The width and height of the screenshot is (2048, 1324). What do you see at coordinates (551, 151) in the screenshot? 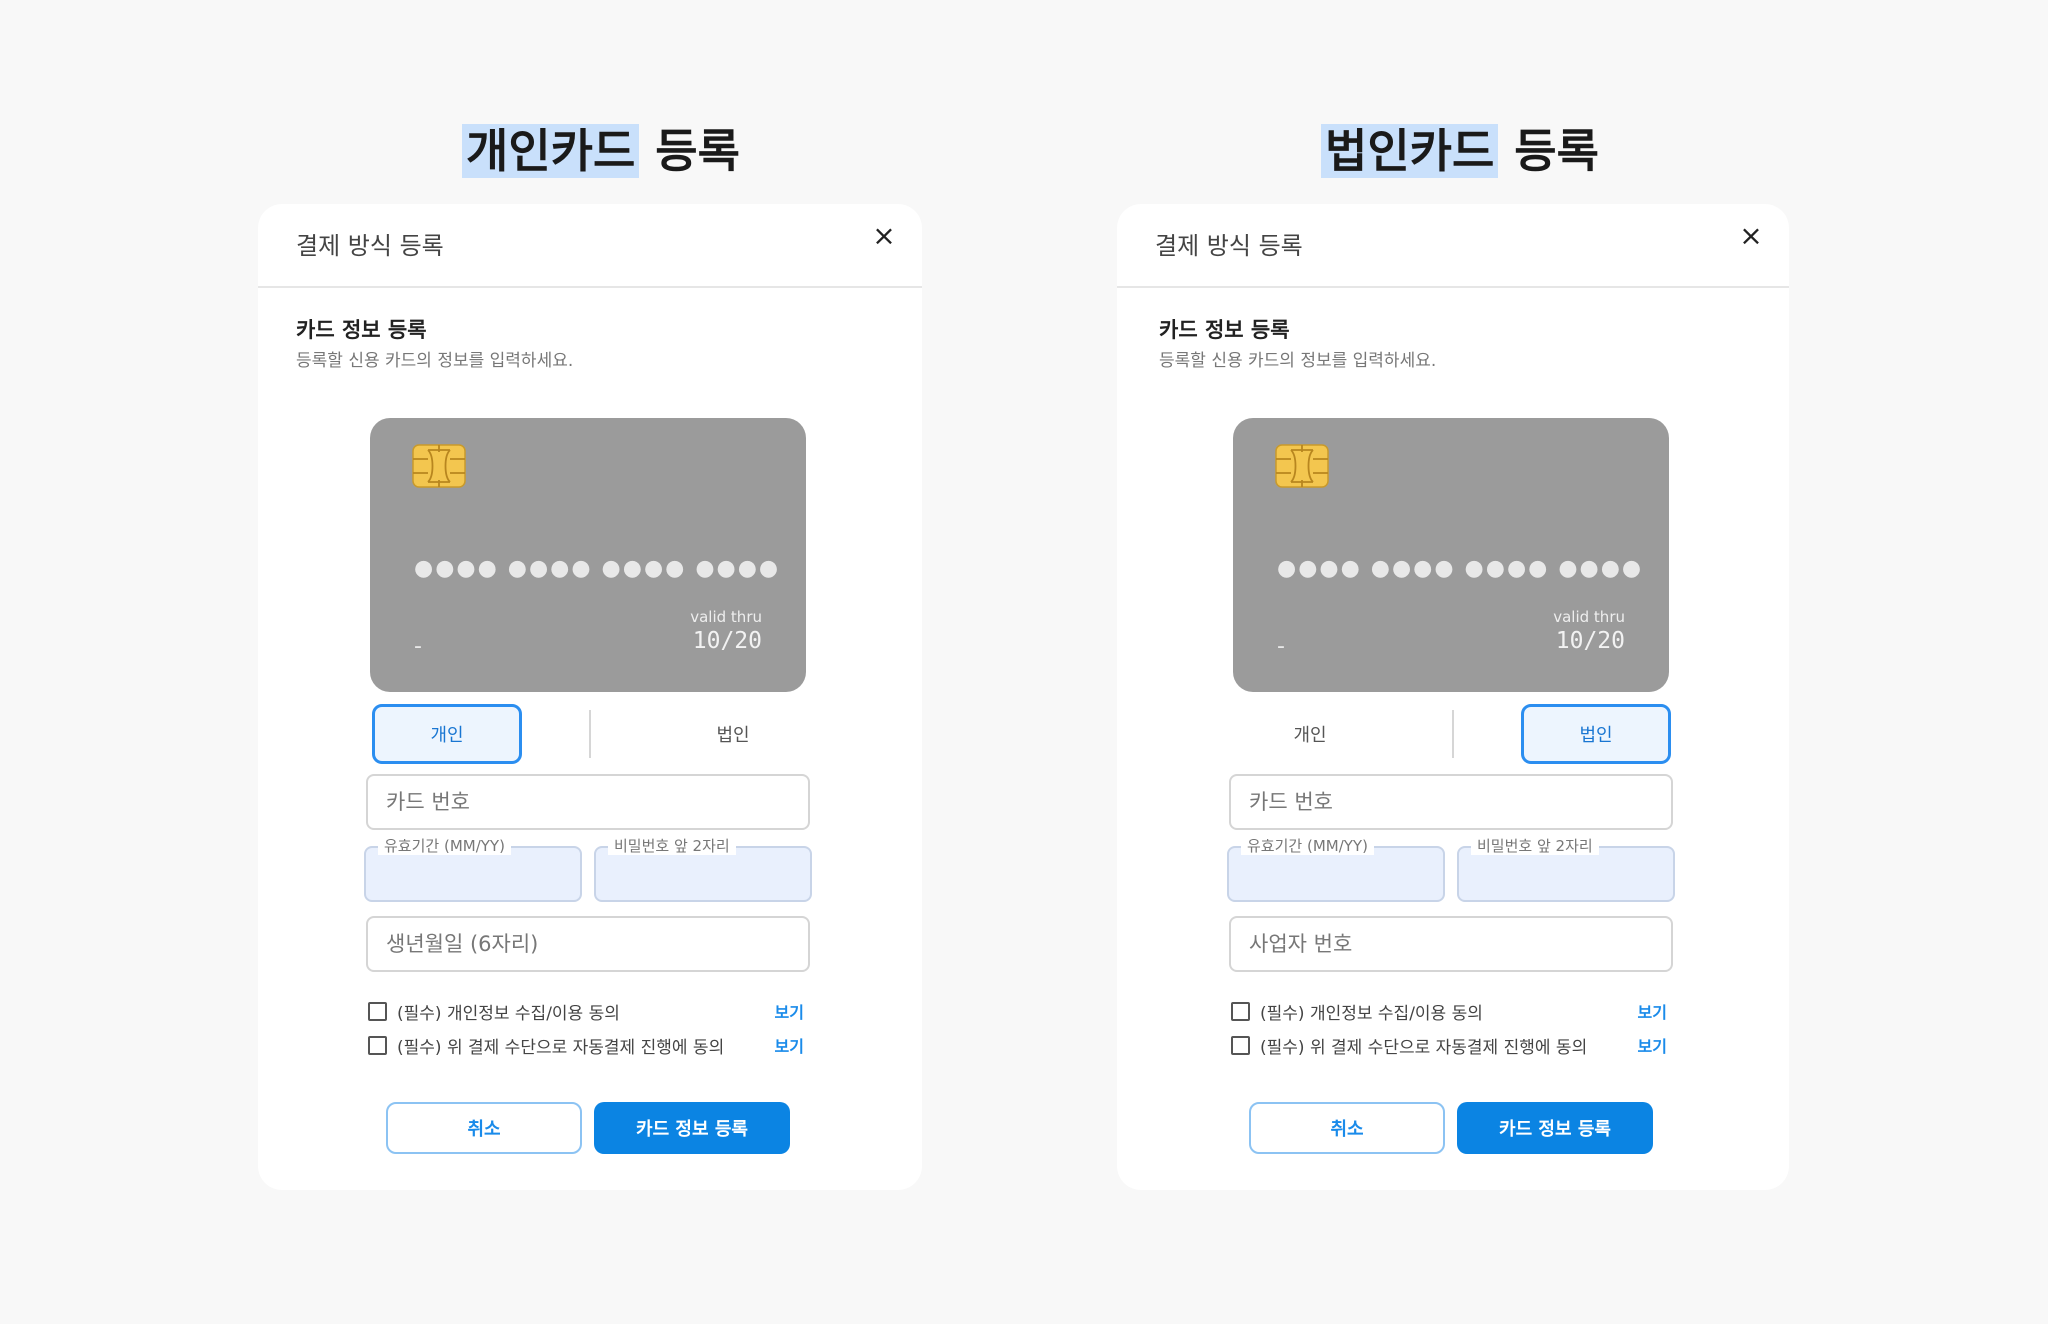
I see `heading-highlight: 개인카드` at bounding box center [551, 151].